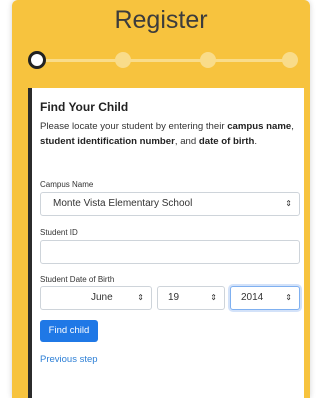  What do you see at coordinates (259, 126) in the screenshot?
I see `intro-bold-campus: campus name` at bounding box center [259, 126].